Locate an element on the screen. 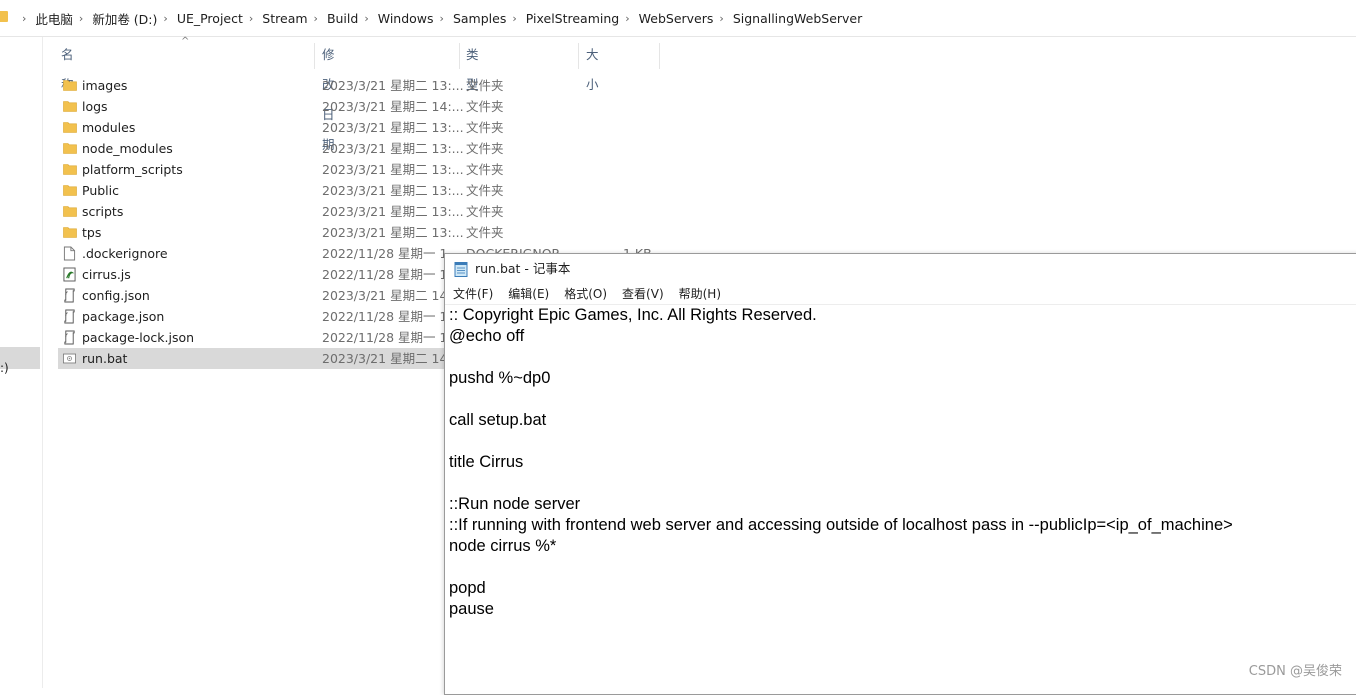 Image resolution: width=1356 pixels, height=695 pixels. menu-format: 格式(O) is located at coordinates (585, 294).